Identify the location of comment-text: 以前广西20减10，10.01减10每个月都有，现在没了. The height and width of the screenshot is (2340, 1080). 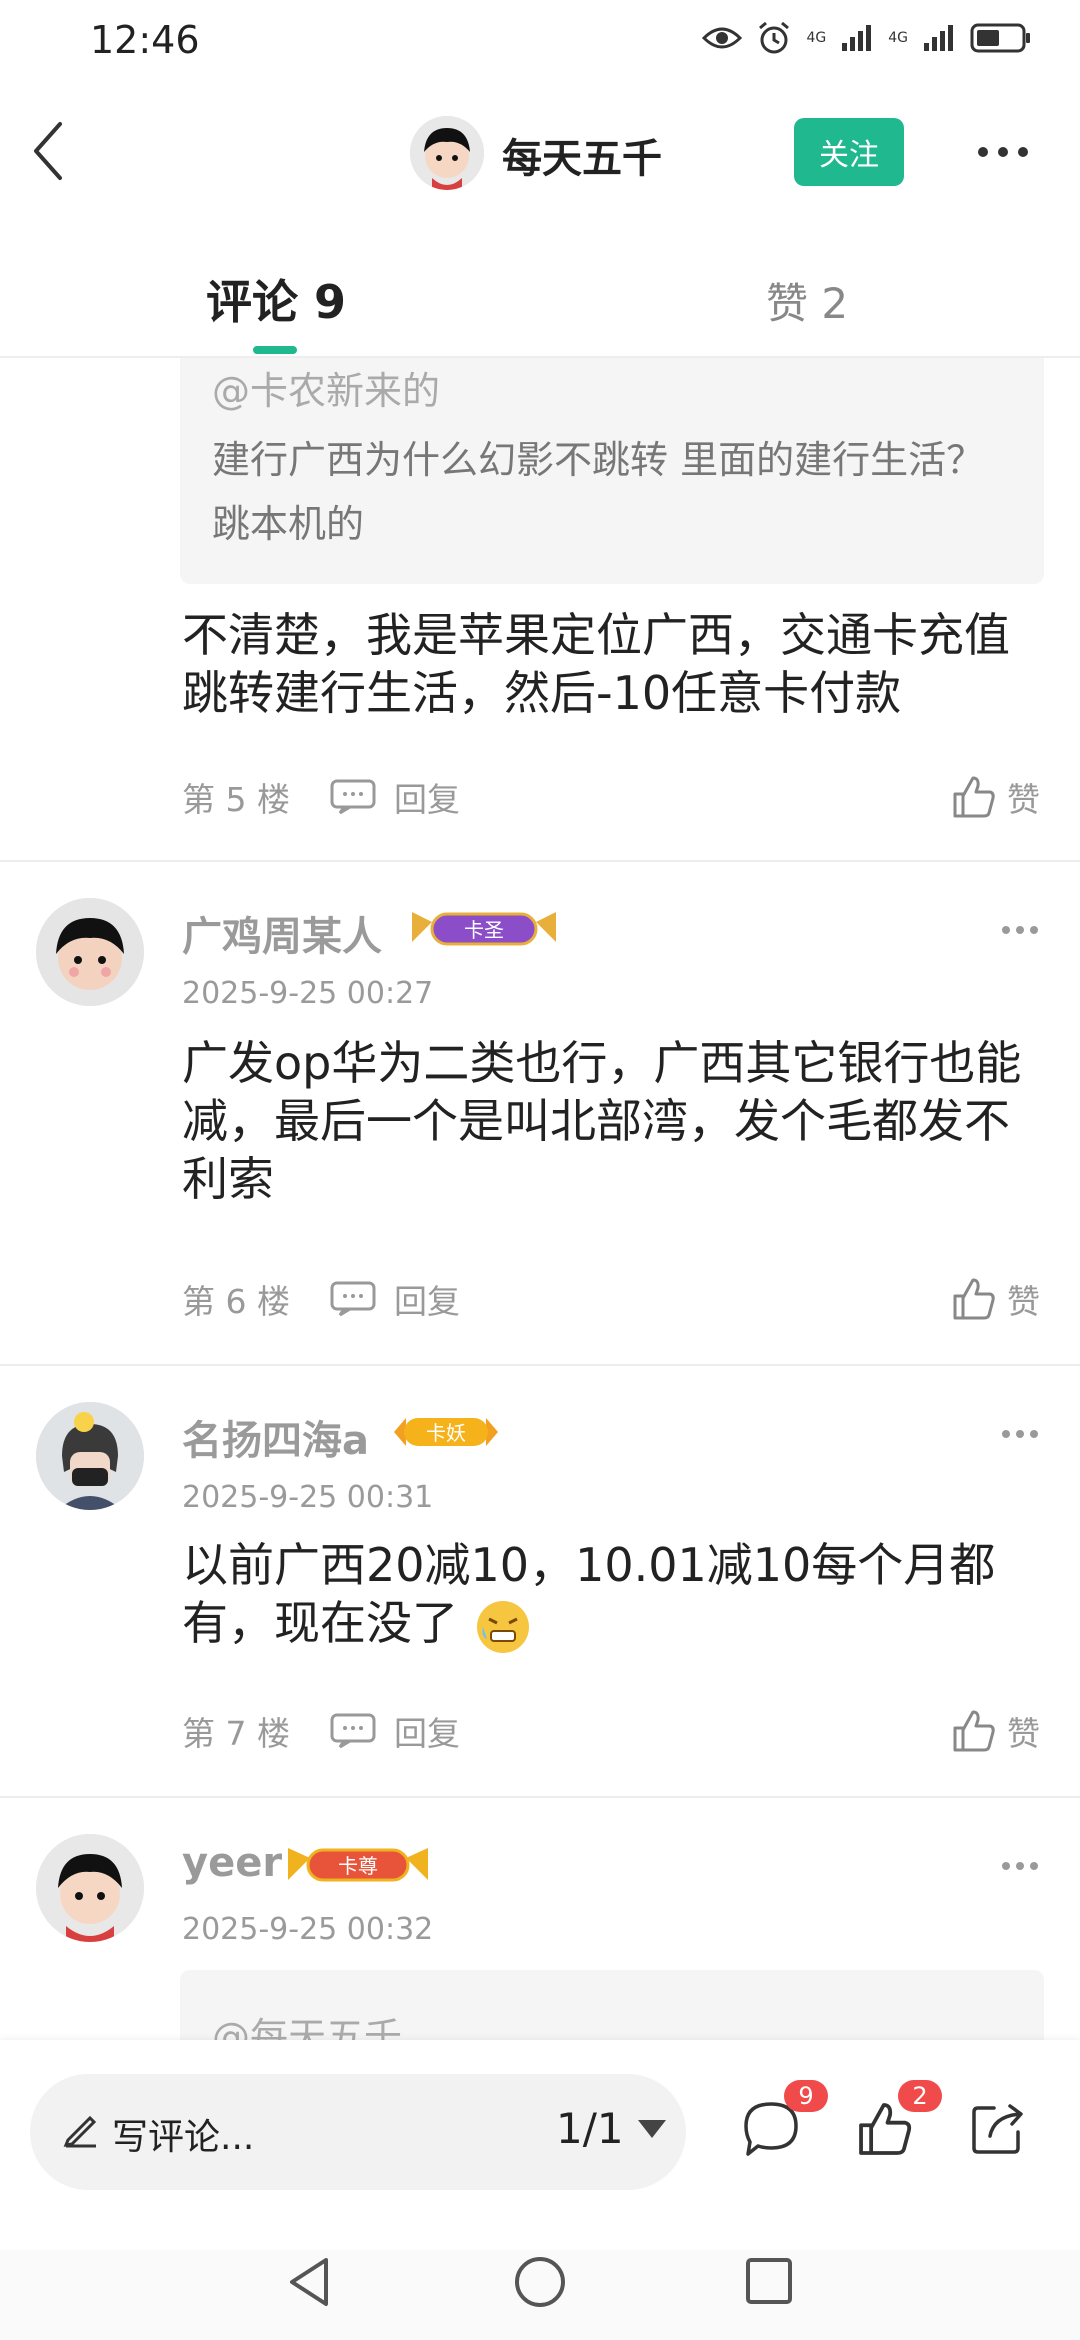
(617, 1596).